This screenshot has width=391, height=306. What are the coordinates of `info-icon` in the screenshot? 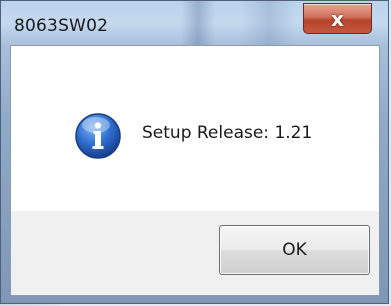 It's located at (98, 136).